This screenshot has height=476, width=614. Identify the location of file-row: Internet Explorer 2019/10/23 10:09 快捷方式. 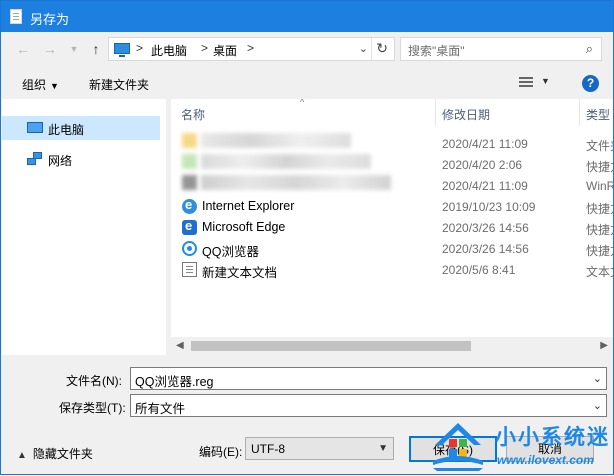
(392, 206).